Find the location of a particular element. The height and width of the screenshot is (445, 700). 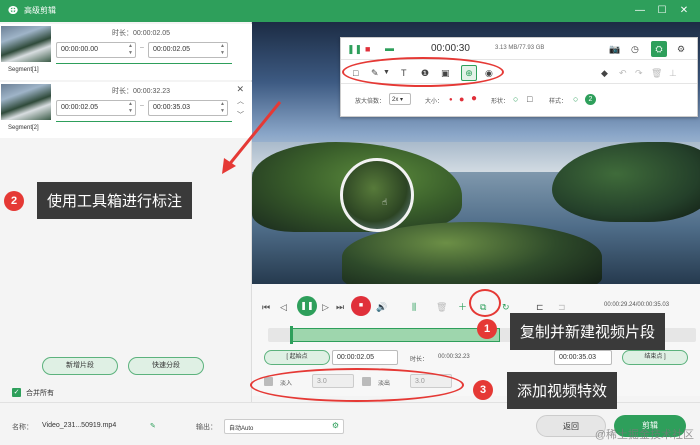

hand-cursor-icon: ☝ is located at coordinates (385, 202).